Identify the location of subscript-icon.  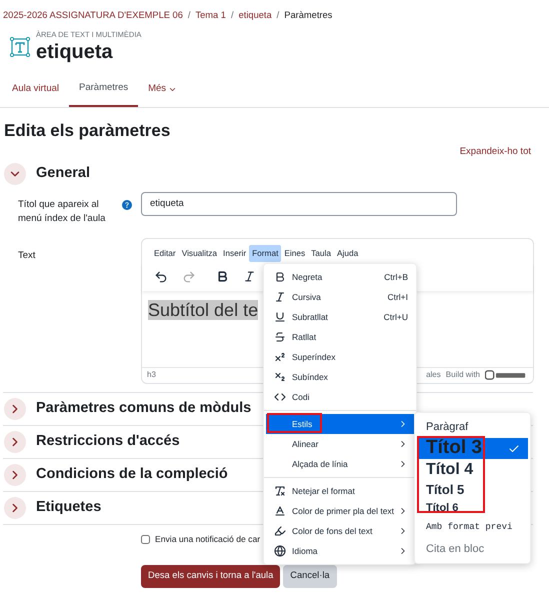
(280, 377).